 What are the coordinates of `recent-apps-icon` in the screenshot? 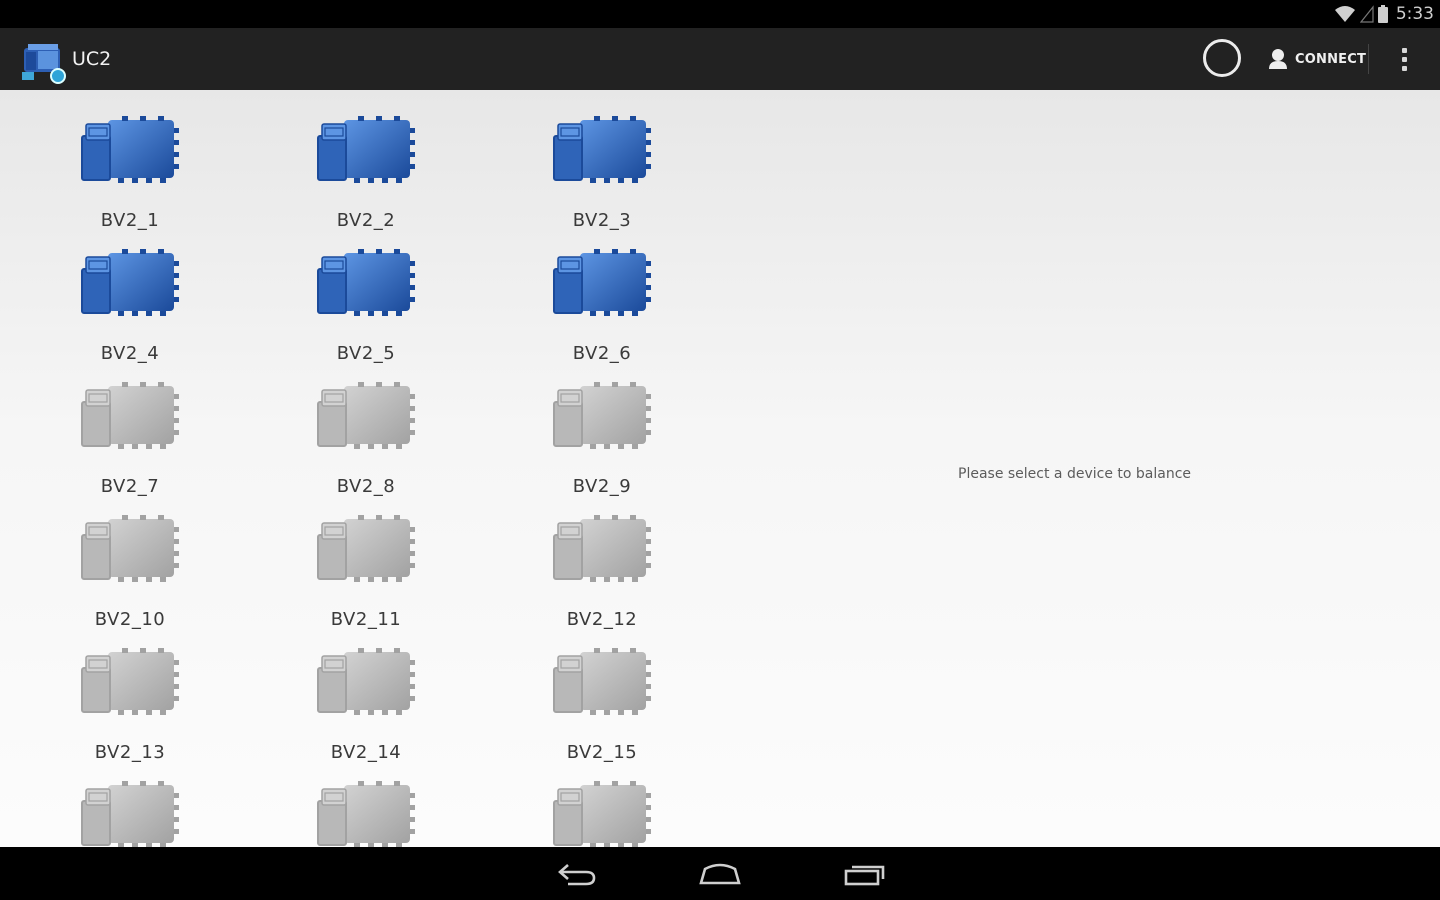 It's located at (864, 875).